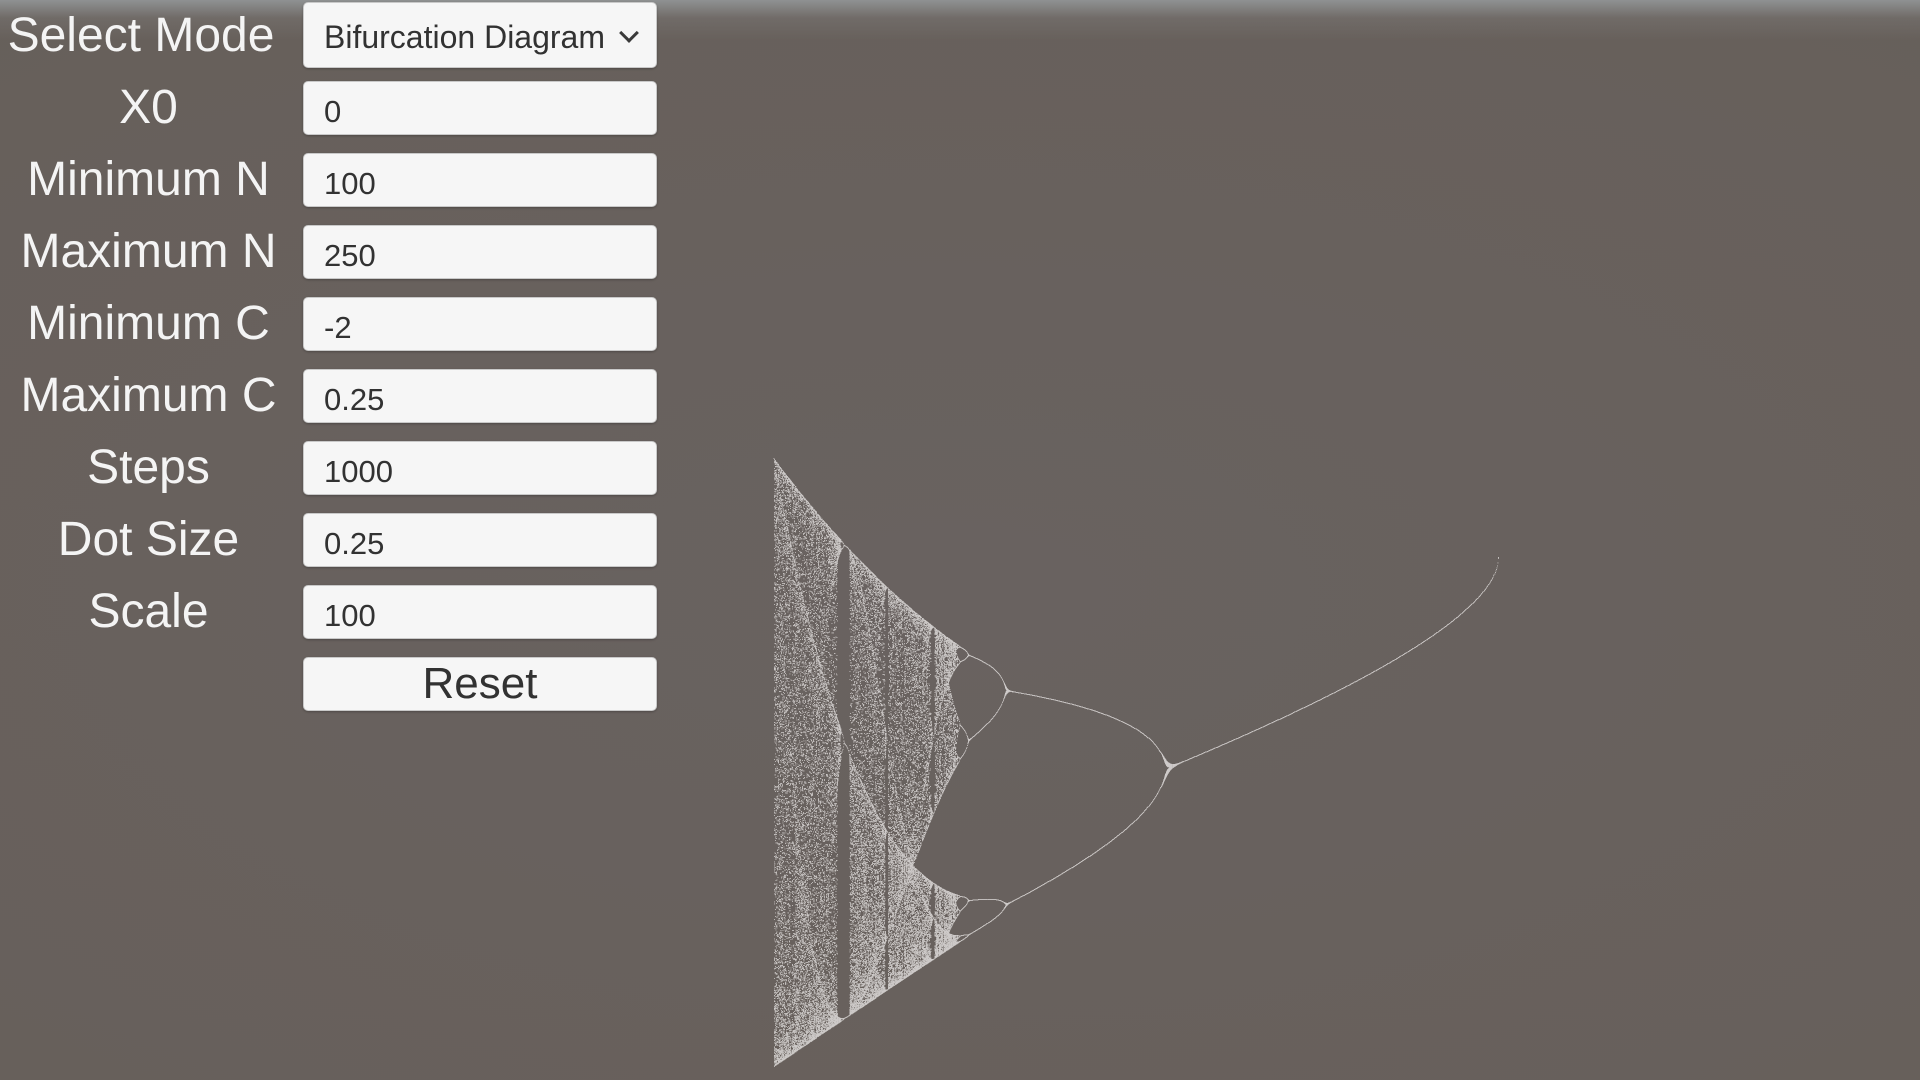 The image size is (1920, 1080). Describe the element at coordinates (148, 107) in the screenshot. I see `x0-label: X0` at that location.